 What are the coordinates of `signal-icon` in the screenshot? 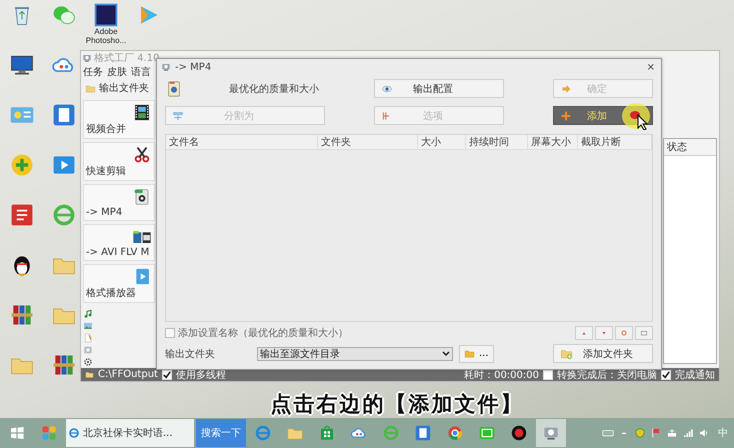 It's located at (688, 433).